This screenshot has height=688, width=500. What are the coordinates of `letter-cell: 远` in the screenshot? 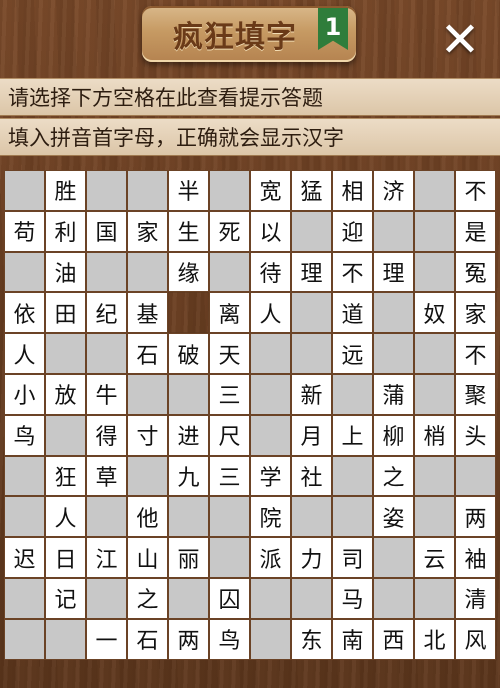 It's located at (352, 353).